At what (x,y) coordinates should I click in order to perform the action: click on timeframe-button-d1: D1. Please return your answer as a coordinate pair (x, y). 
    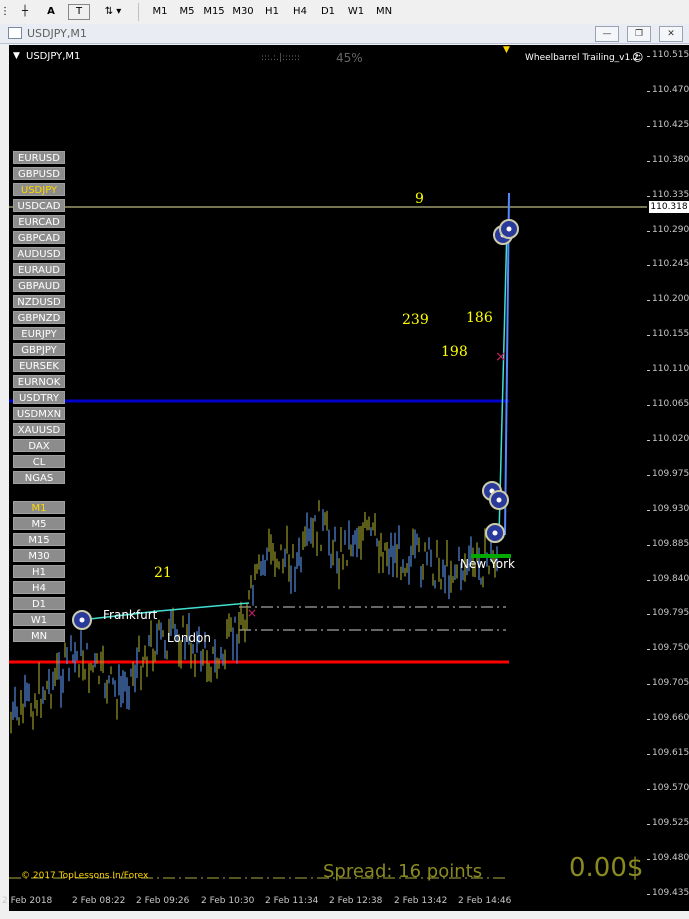
    Looking at the image, I should click on (39, 603).